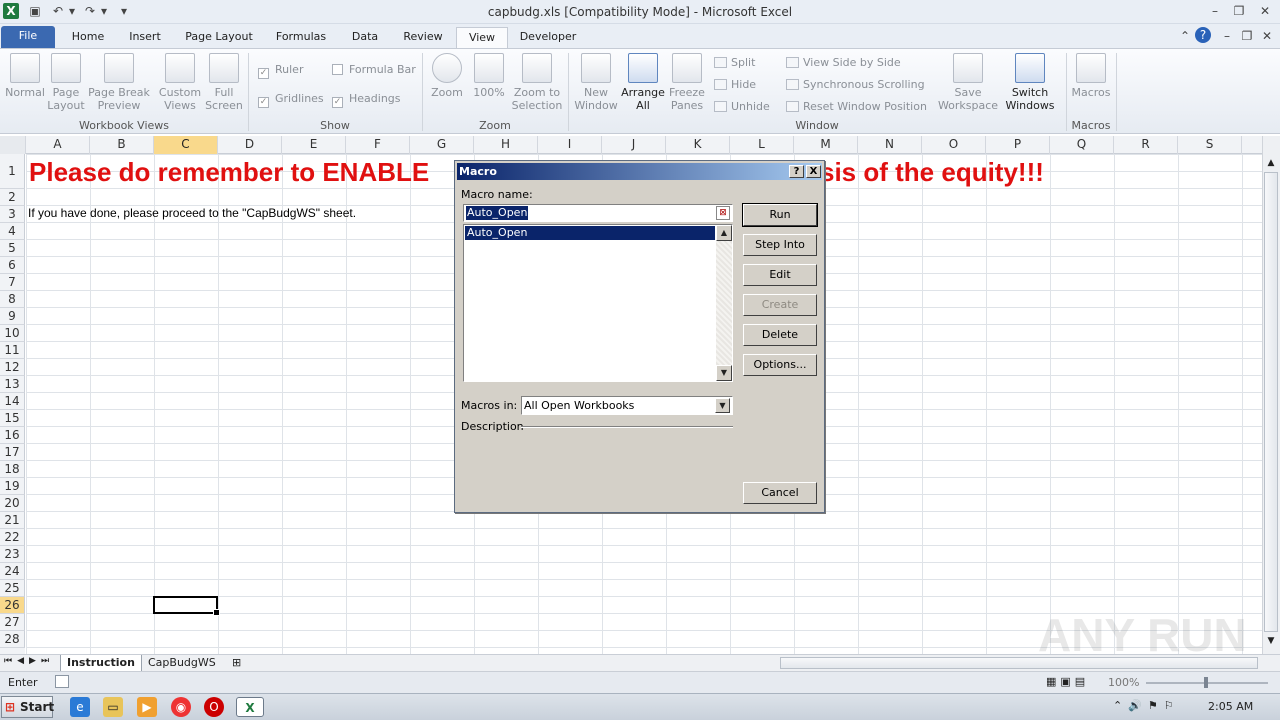  What do you see at coordinates (734, 62) in the screenshot?
I see `split-button: Split` at bounding box center [734, 62].